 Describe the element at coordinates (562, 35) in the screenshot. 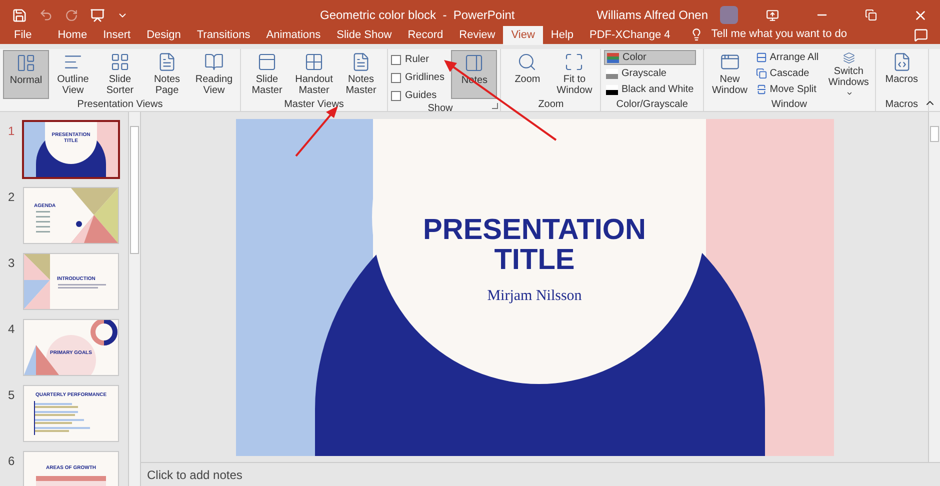

I see `ribbon-tab: Help` at that location.